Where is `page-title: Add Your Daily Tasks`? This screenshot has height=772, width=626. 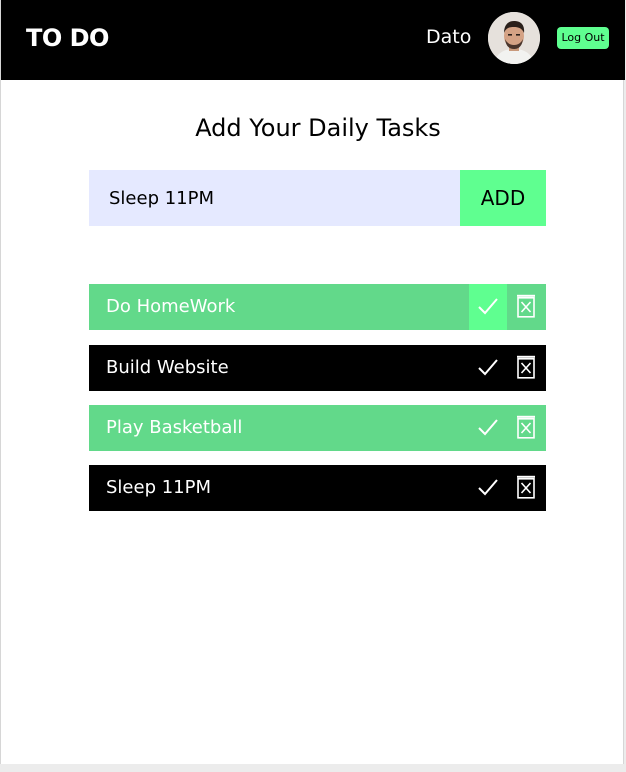 page-title: Add Your Daily Tasks is located at coordinates (318, 128).